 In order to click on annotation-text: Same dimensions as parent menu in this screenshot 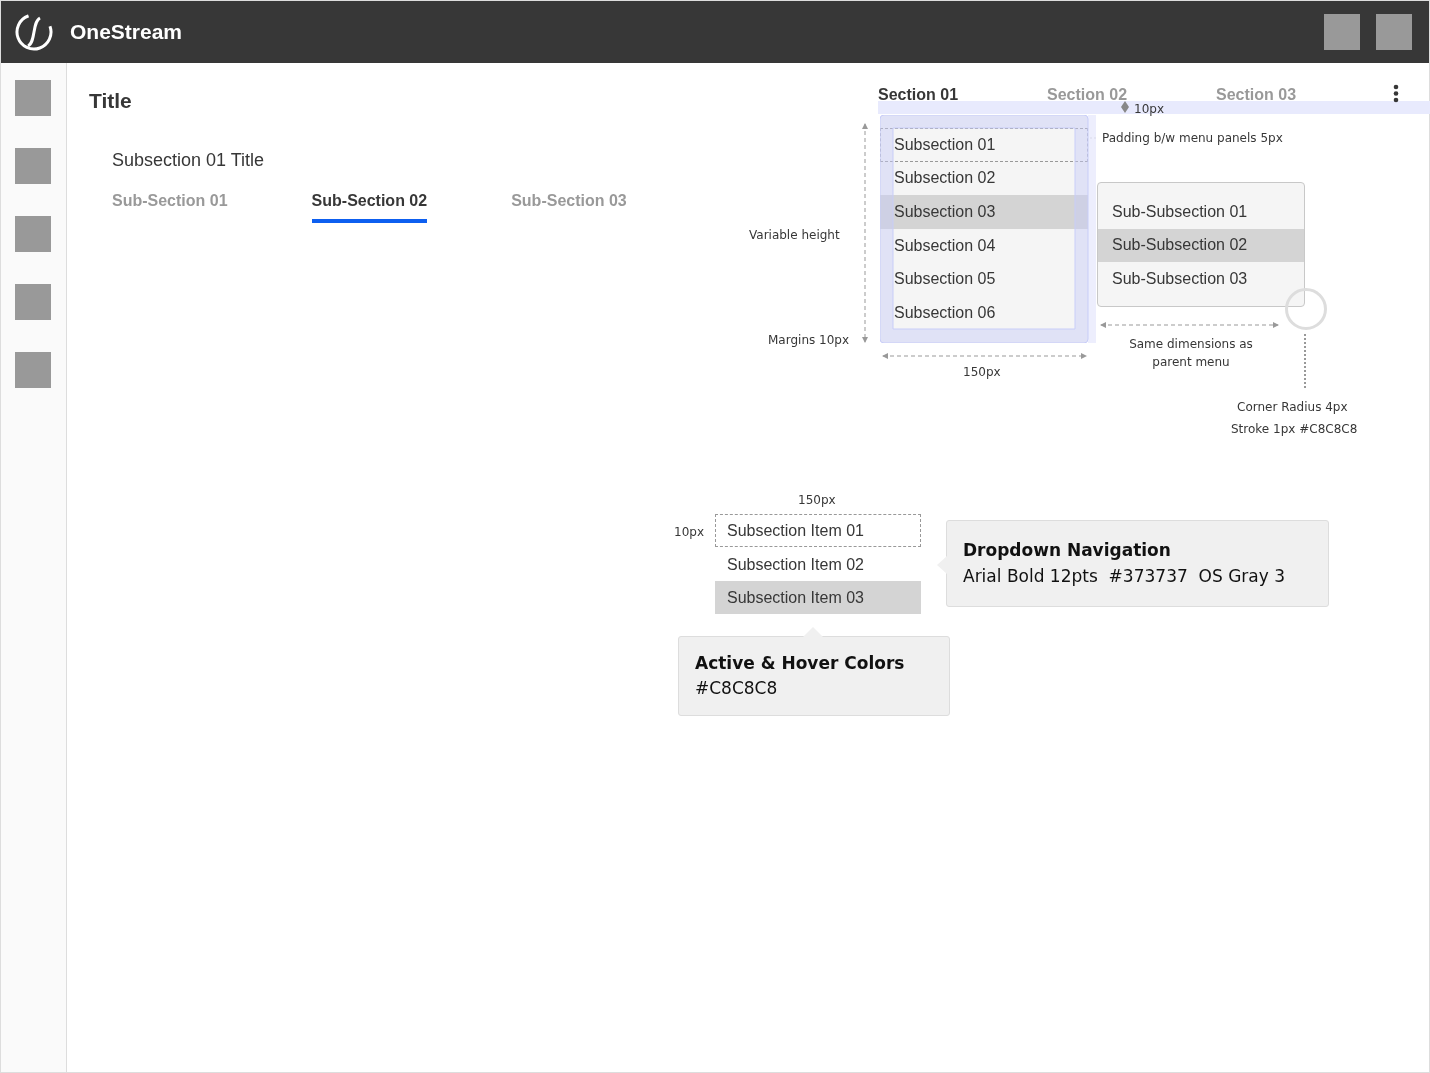, I will do `click(1191, 353)`.